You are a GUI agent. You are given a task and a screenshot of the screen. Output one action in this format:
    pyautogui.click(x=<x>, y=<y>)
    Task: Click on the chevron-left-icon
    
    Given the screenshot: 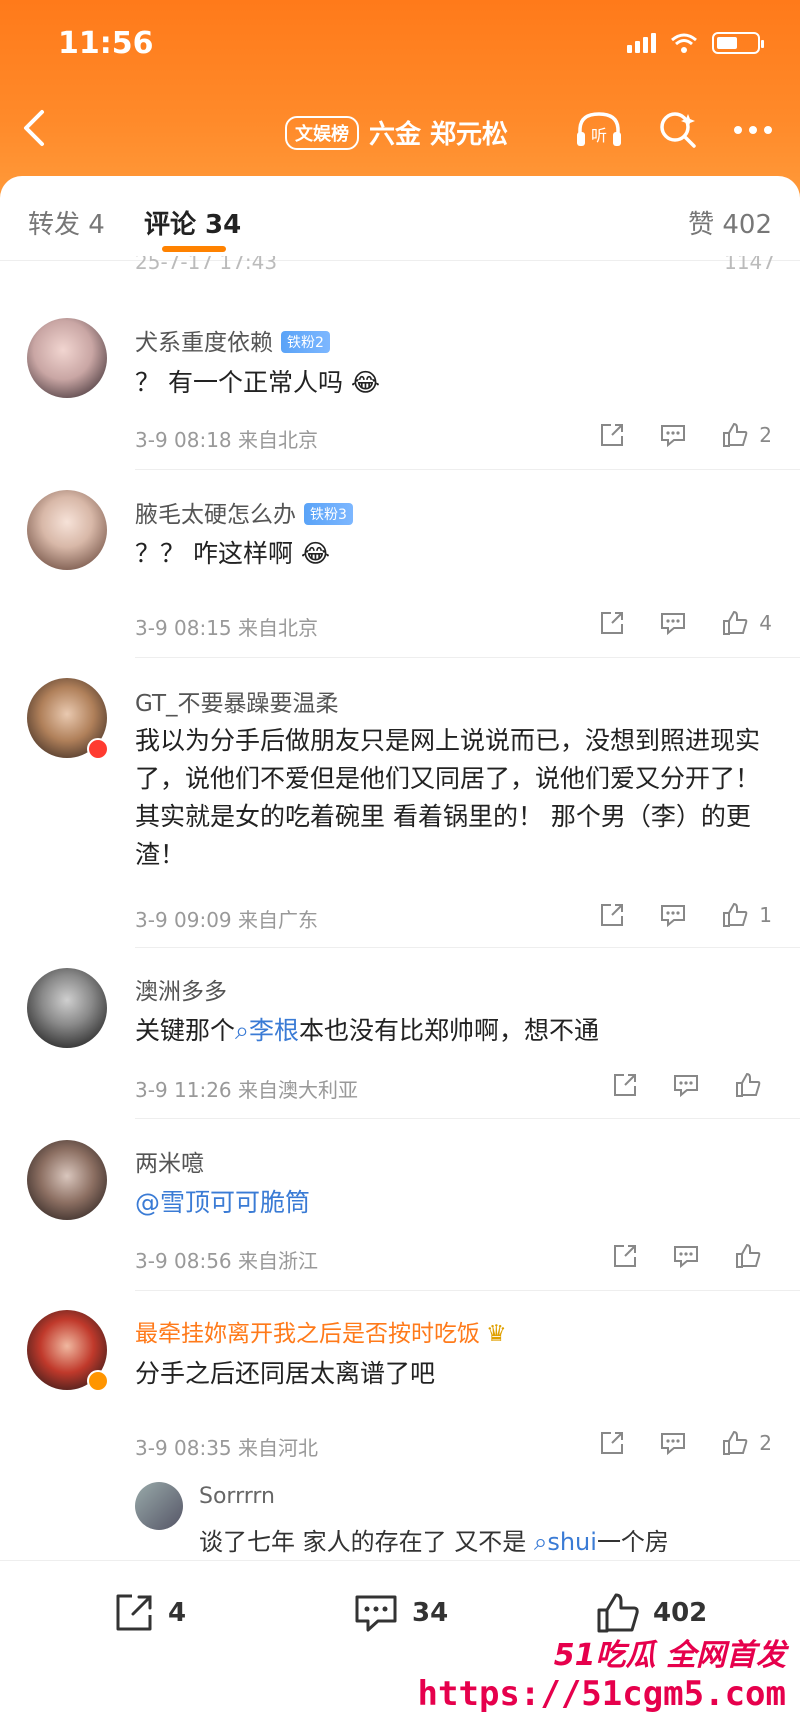 What is the action you would take?
    pyautogui.click(x=34, y=128)
    